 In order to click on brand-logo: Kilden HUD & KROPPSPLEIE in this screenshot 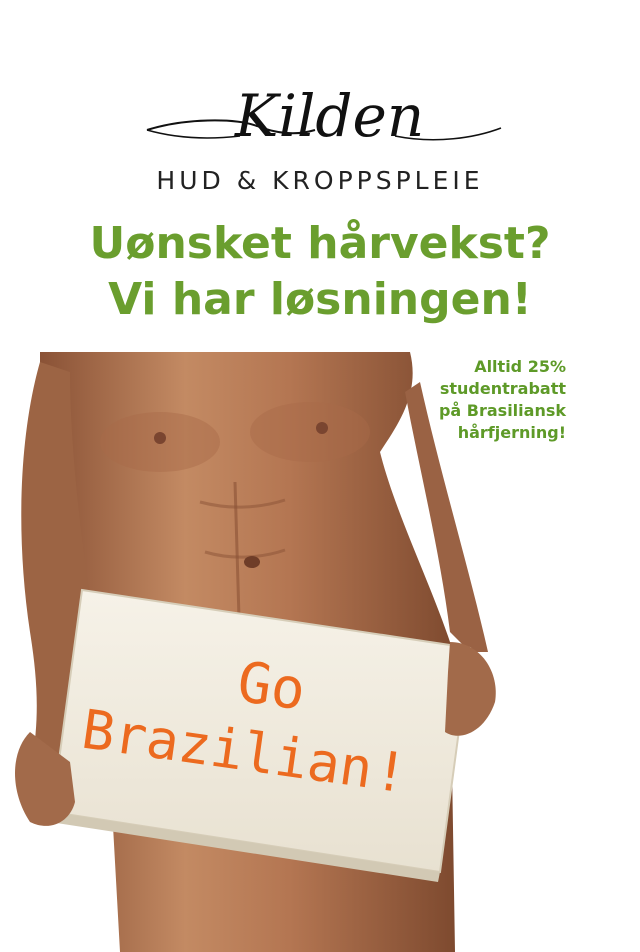, I will do `click(320, 143)`.